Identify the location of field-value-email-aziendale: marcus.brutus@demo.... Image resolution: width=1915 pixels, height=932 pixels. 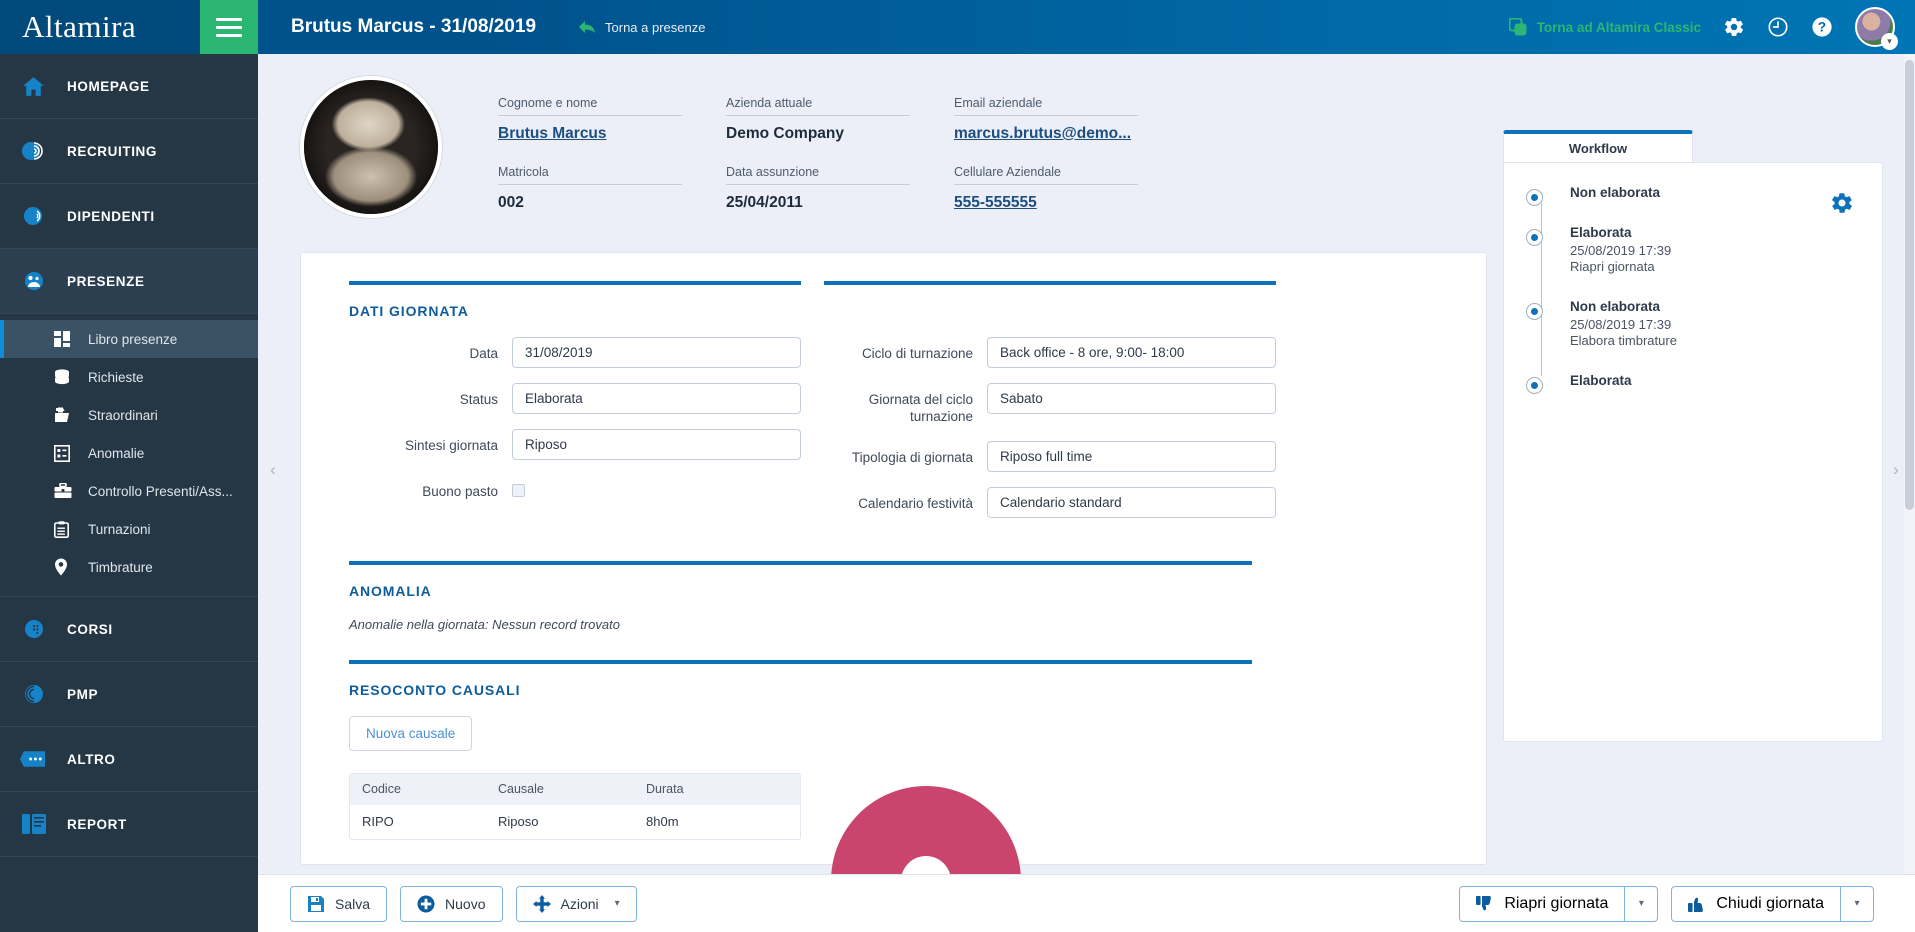
(1046, 129).